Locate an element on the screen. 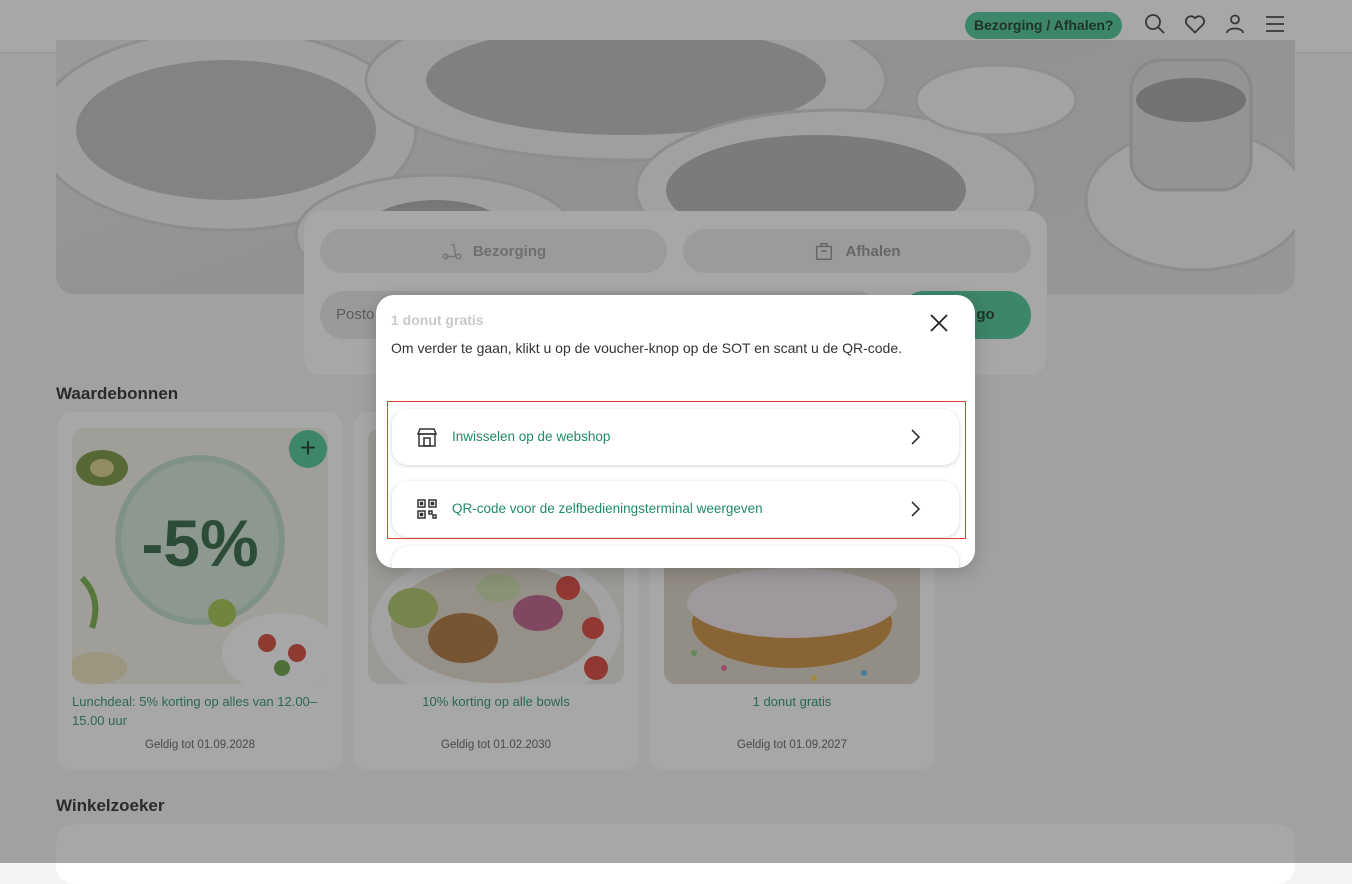 This screenshot has height=884, width=1352. options-highlight is located at coordinates (676, 470).